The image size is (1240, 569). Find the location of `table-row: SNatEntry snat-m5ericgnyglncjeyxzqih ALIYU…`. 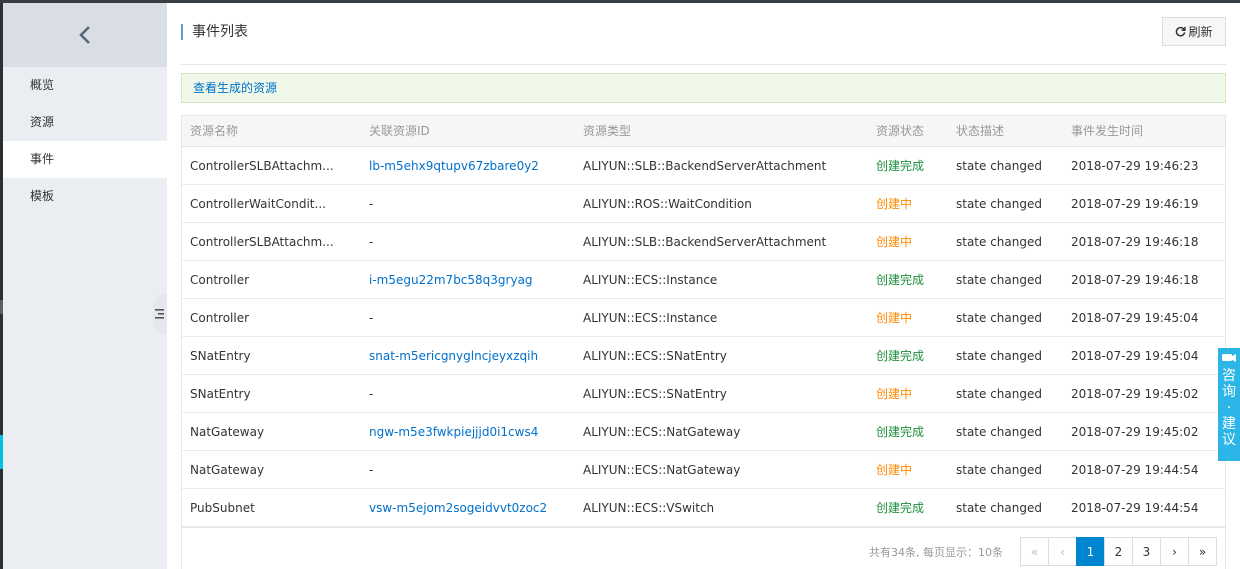

table-row: SNatEntry snat-m5ericgnyglncjeyxzqih ALIYU… is located at coordinates (703, 356).